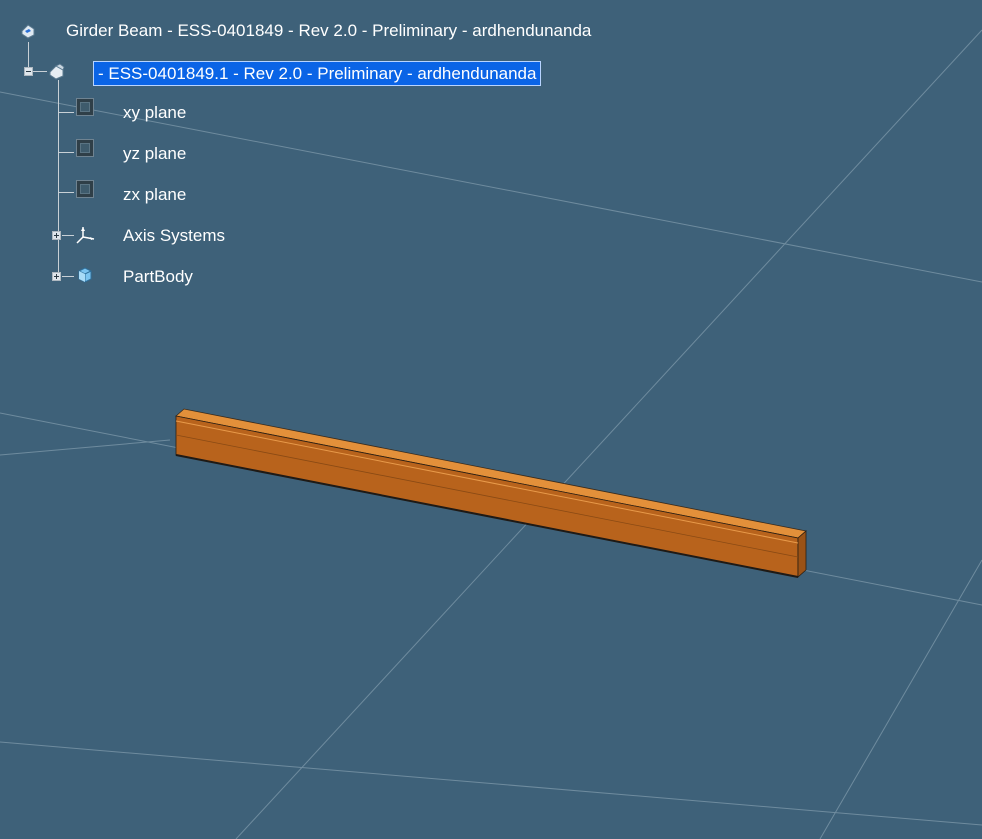 The height and width of the screenshot is (839, 982). Describe the element at coordinates (154, 154) in the screenshot. I see `tree-item-yz-plane: yz plane` at that location.